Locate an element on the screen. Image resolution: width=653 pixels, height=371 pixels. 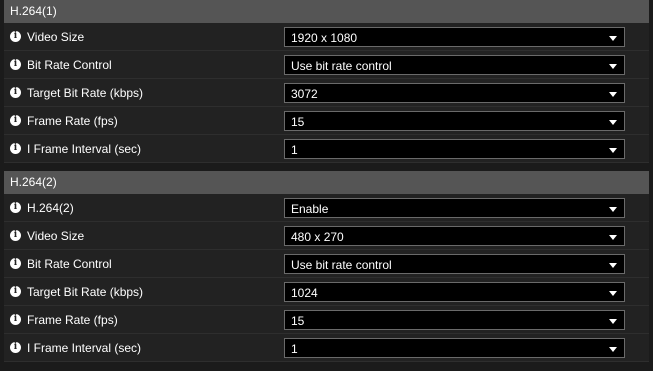
select-value: Enable is located at coordinates (310, 208).